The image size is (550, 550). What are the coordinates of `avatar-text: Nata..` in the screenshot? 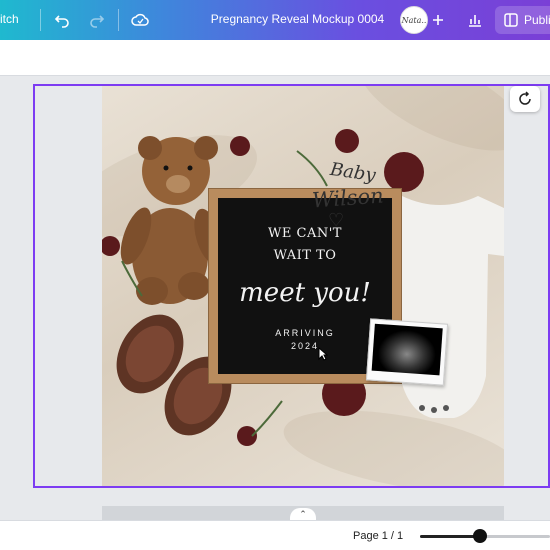 It's located at (414, 20).